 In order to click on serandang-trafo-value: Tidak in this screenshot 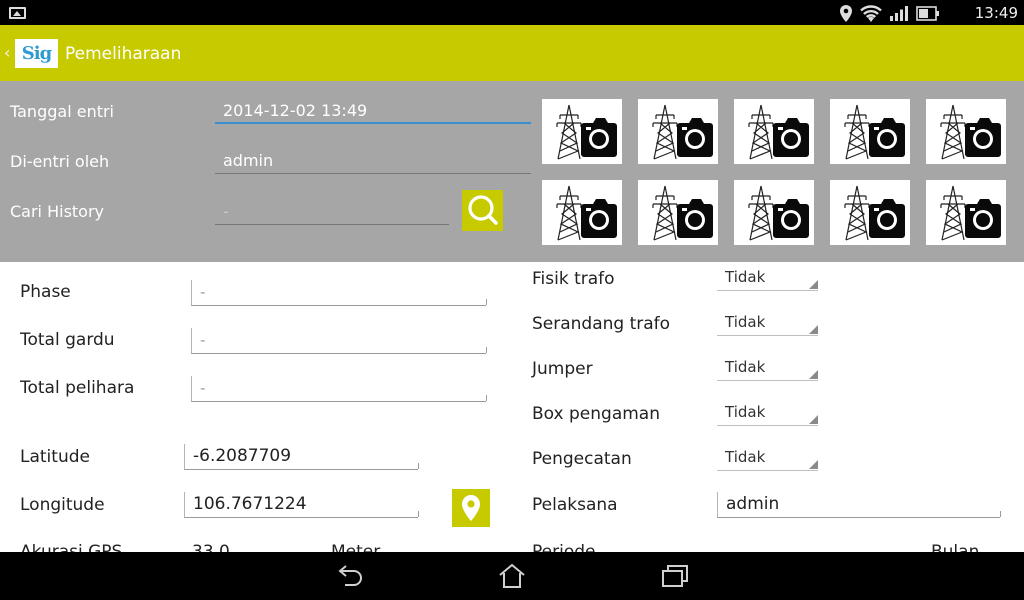, I will do `click(745, 322)`.